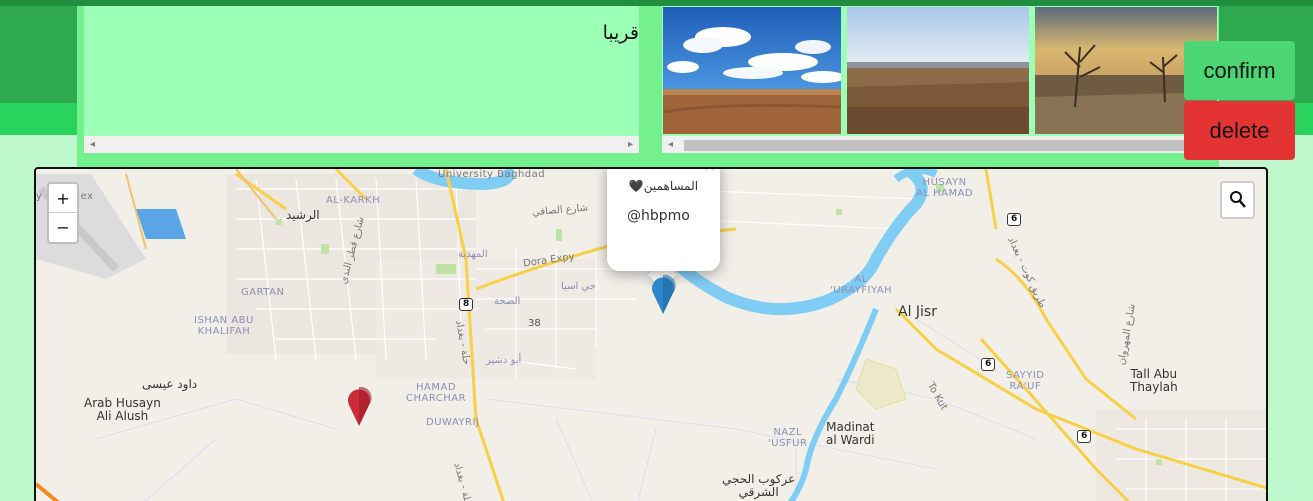  What do you see at coordinates (263, 292) in the screenshot?
I see `label-gartan: GARTAN` at bounding box center [263, 292].